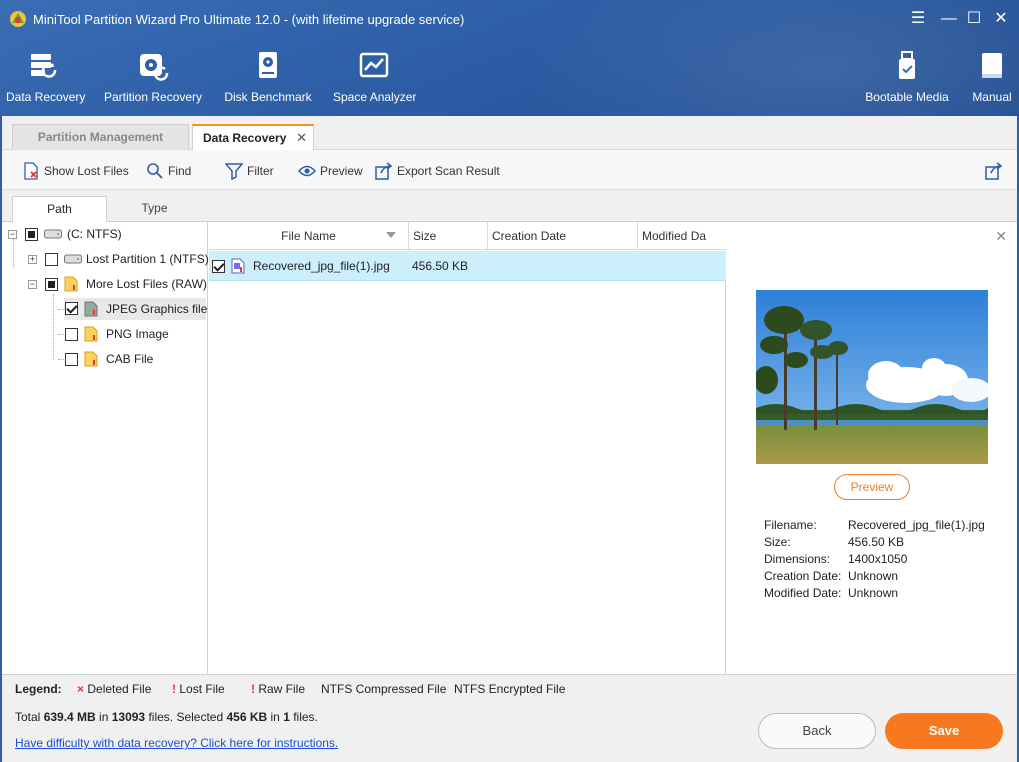 Image resolution: width=1019 pixels, height=762 pixels. What do you see at coordinates (448, 171) in the screenshot?
I see `export-scan-result-label: Export Scan Result` at bounding box center [448, 171].